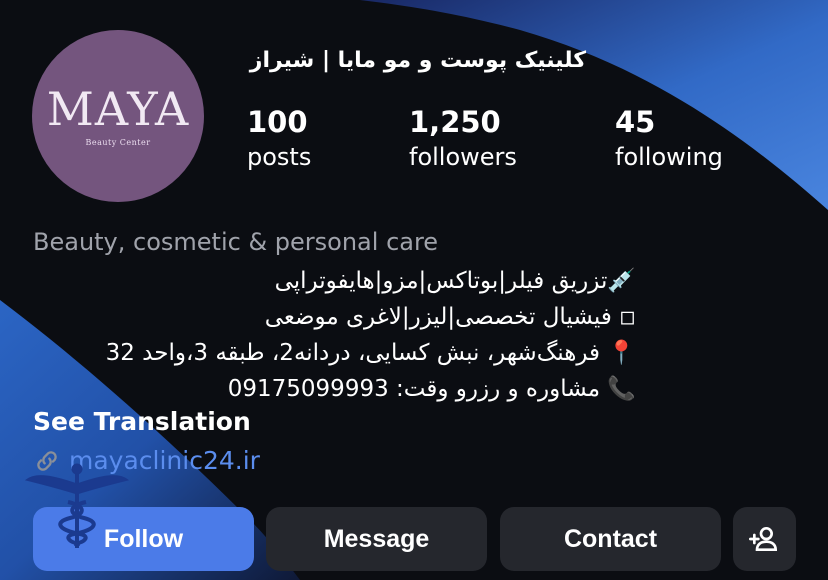  I want to click on bio-phone-text: مشاوره و رزرو وقت: 09175099993, so click(414, 389).